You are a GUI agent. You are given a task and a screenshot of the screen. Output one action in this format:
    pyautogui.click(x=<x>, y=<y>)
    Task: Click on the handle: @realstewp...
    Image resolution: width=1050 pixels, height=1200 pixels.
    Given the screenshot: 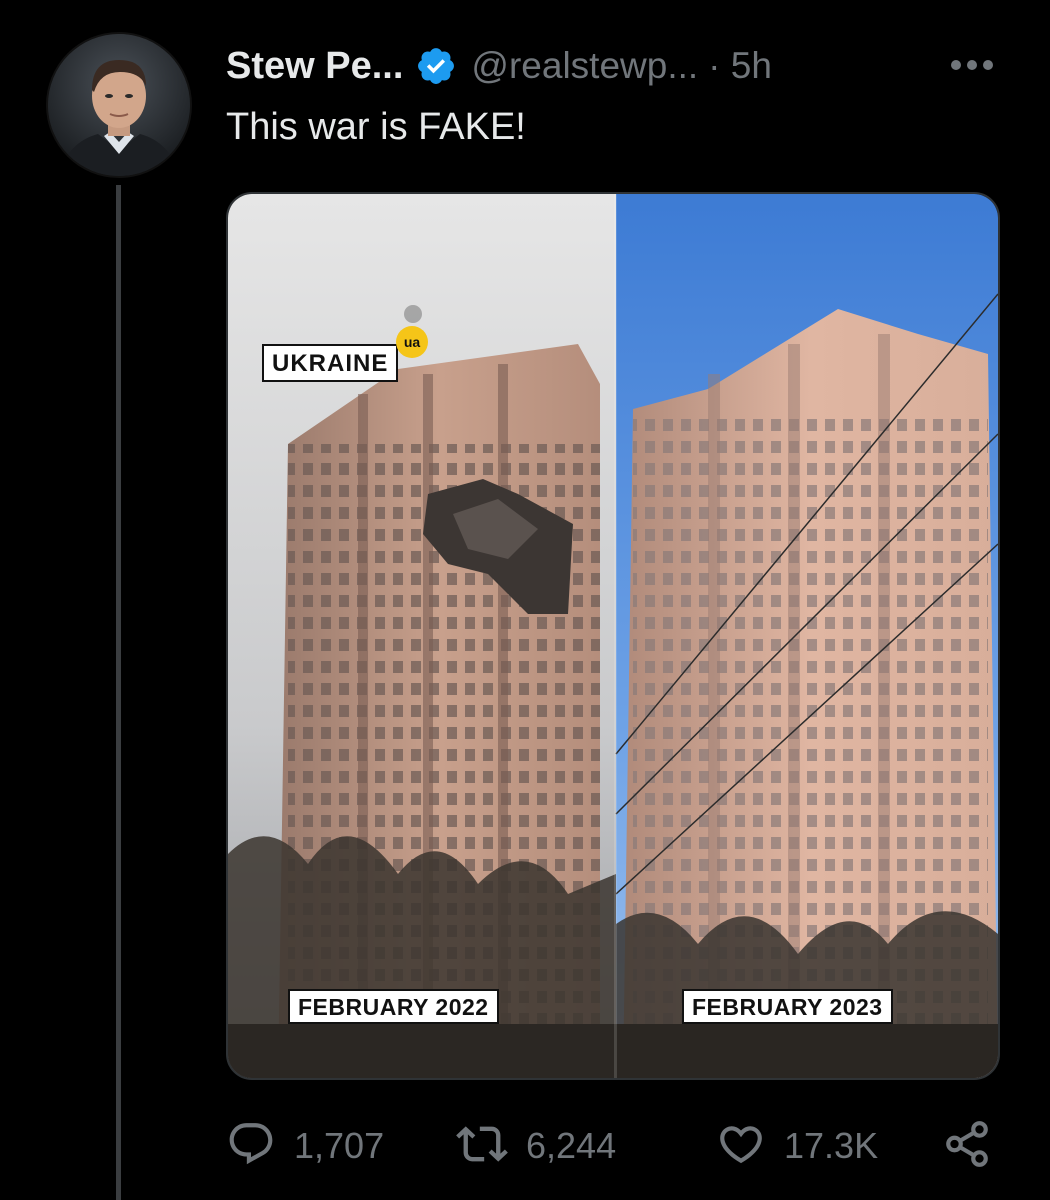 What is the action you would take?
    pyautogui.click(x=584, y=66)
    